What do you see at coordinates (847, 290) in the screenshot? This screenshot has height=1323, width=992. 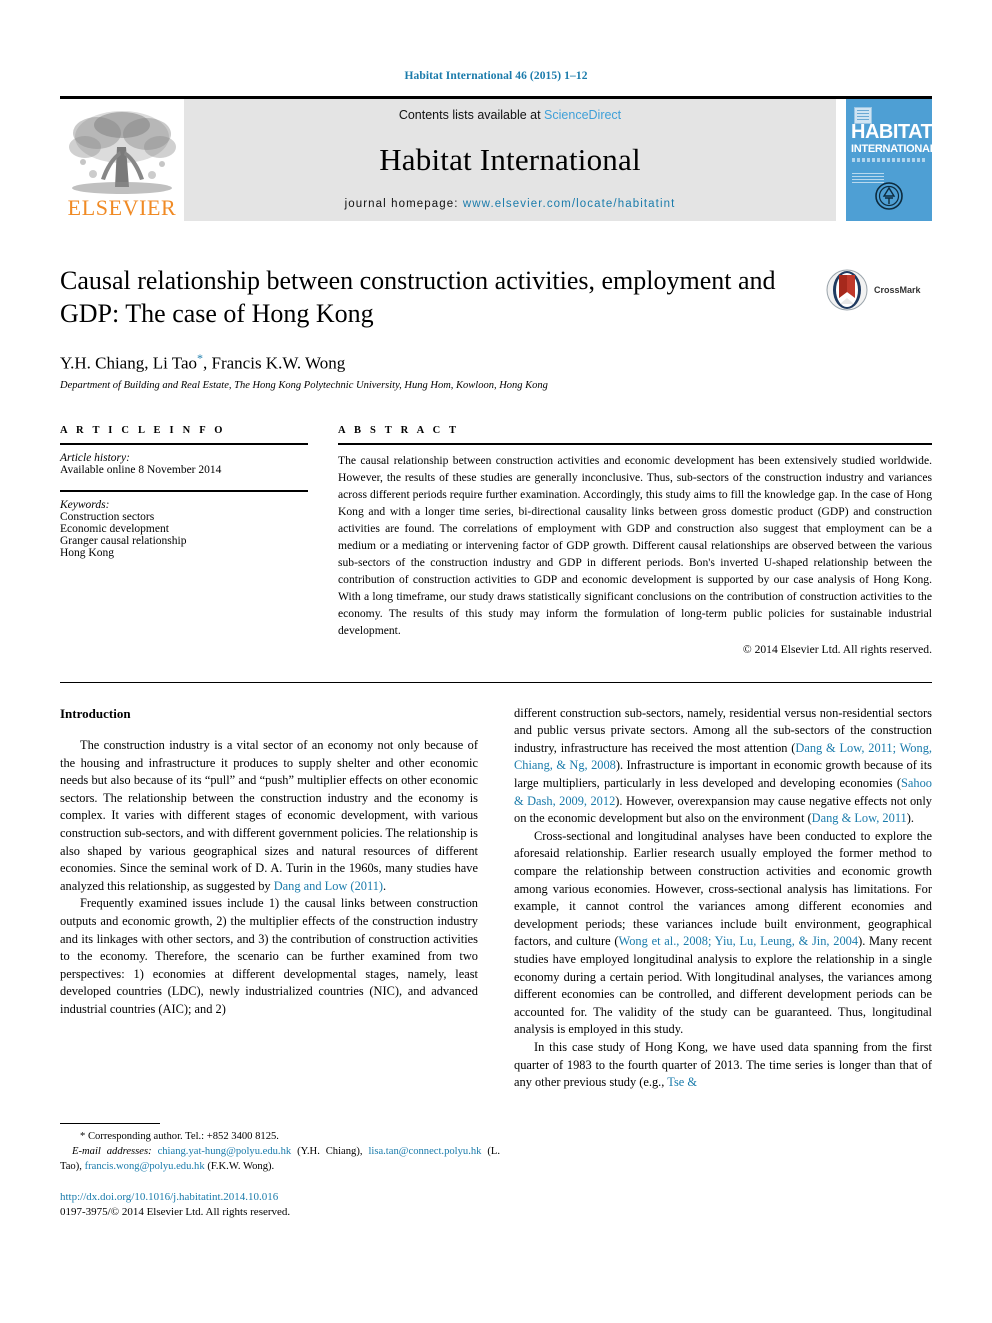 I see `crossmark-icon` at bounding box center [847, 290].